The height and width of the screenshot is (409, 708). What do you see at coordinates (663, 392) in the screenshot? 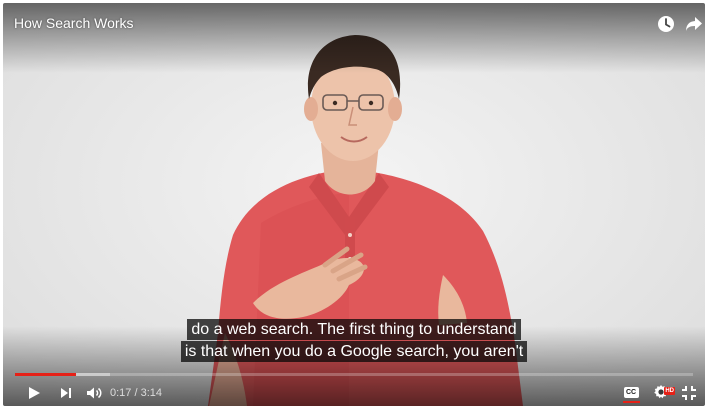
I see `settings-button: HD` at bounding box center [663, 392].